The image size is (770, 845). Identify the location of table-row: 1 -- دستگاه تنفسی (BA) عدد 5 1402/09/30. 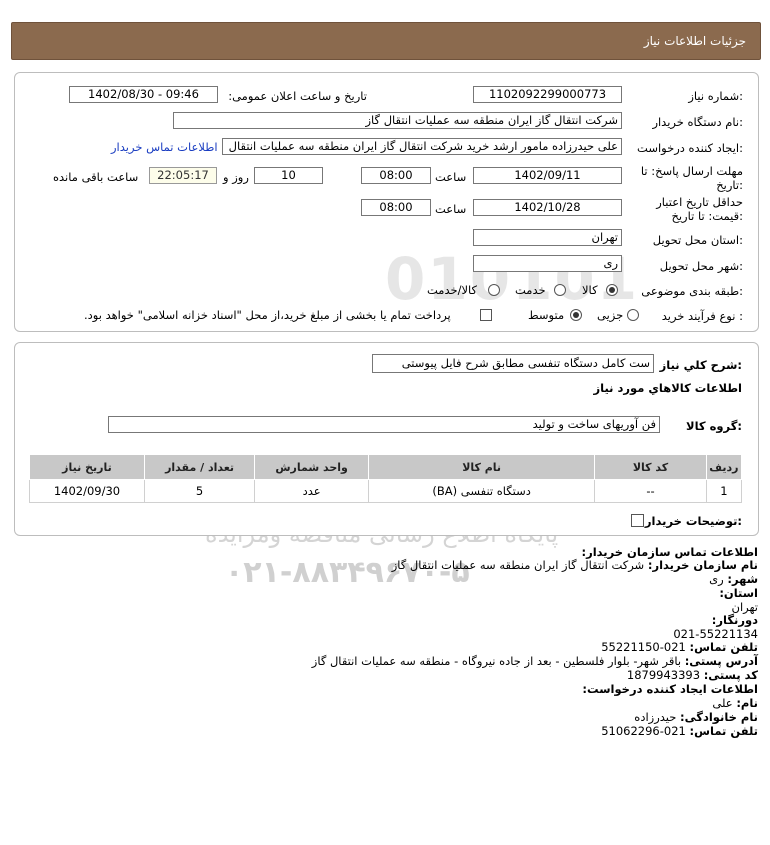
(386, 491).